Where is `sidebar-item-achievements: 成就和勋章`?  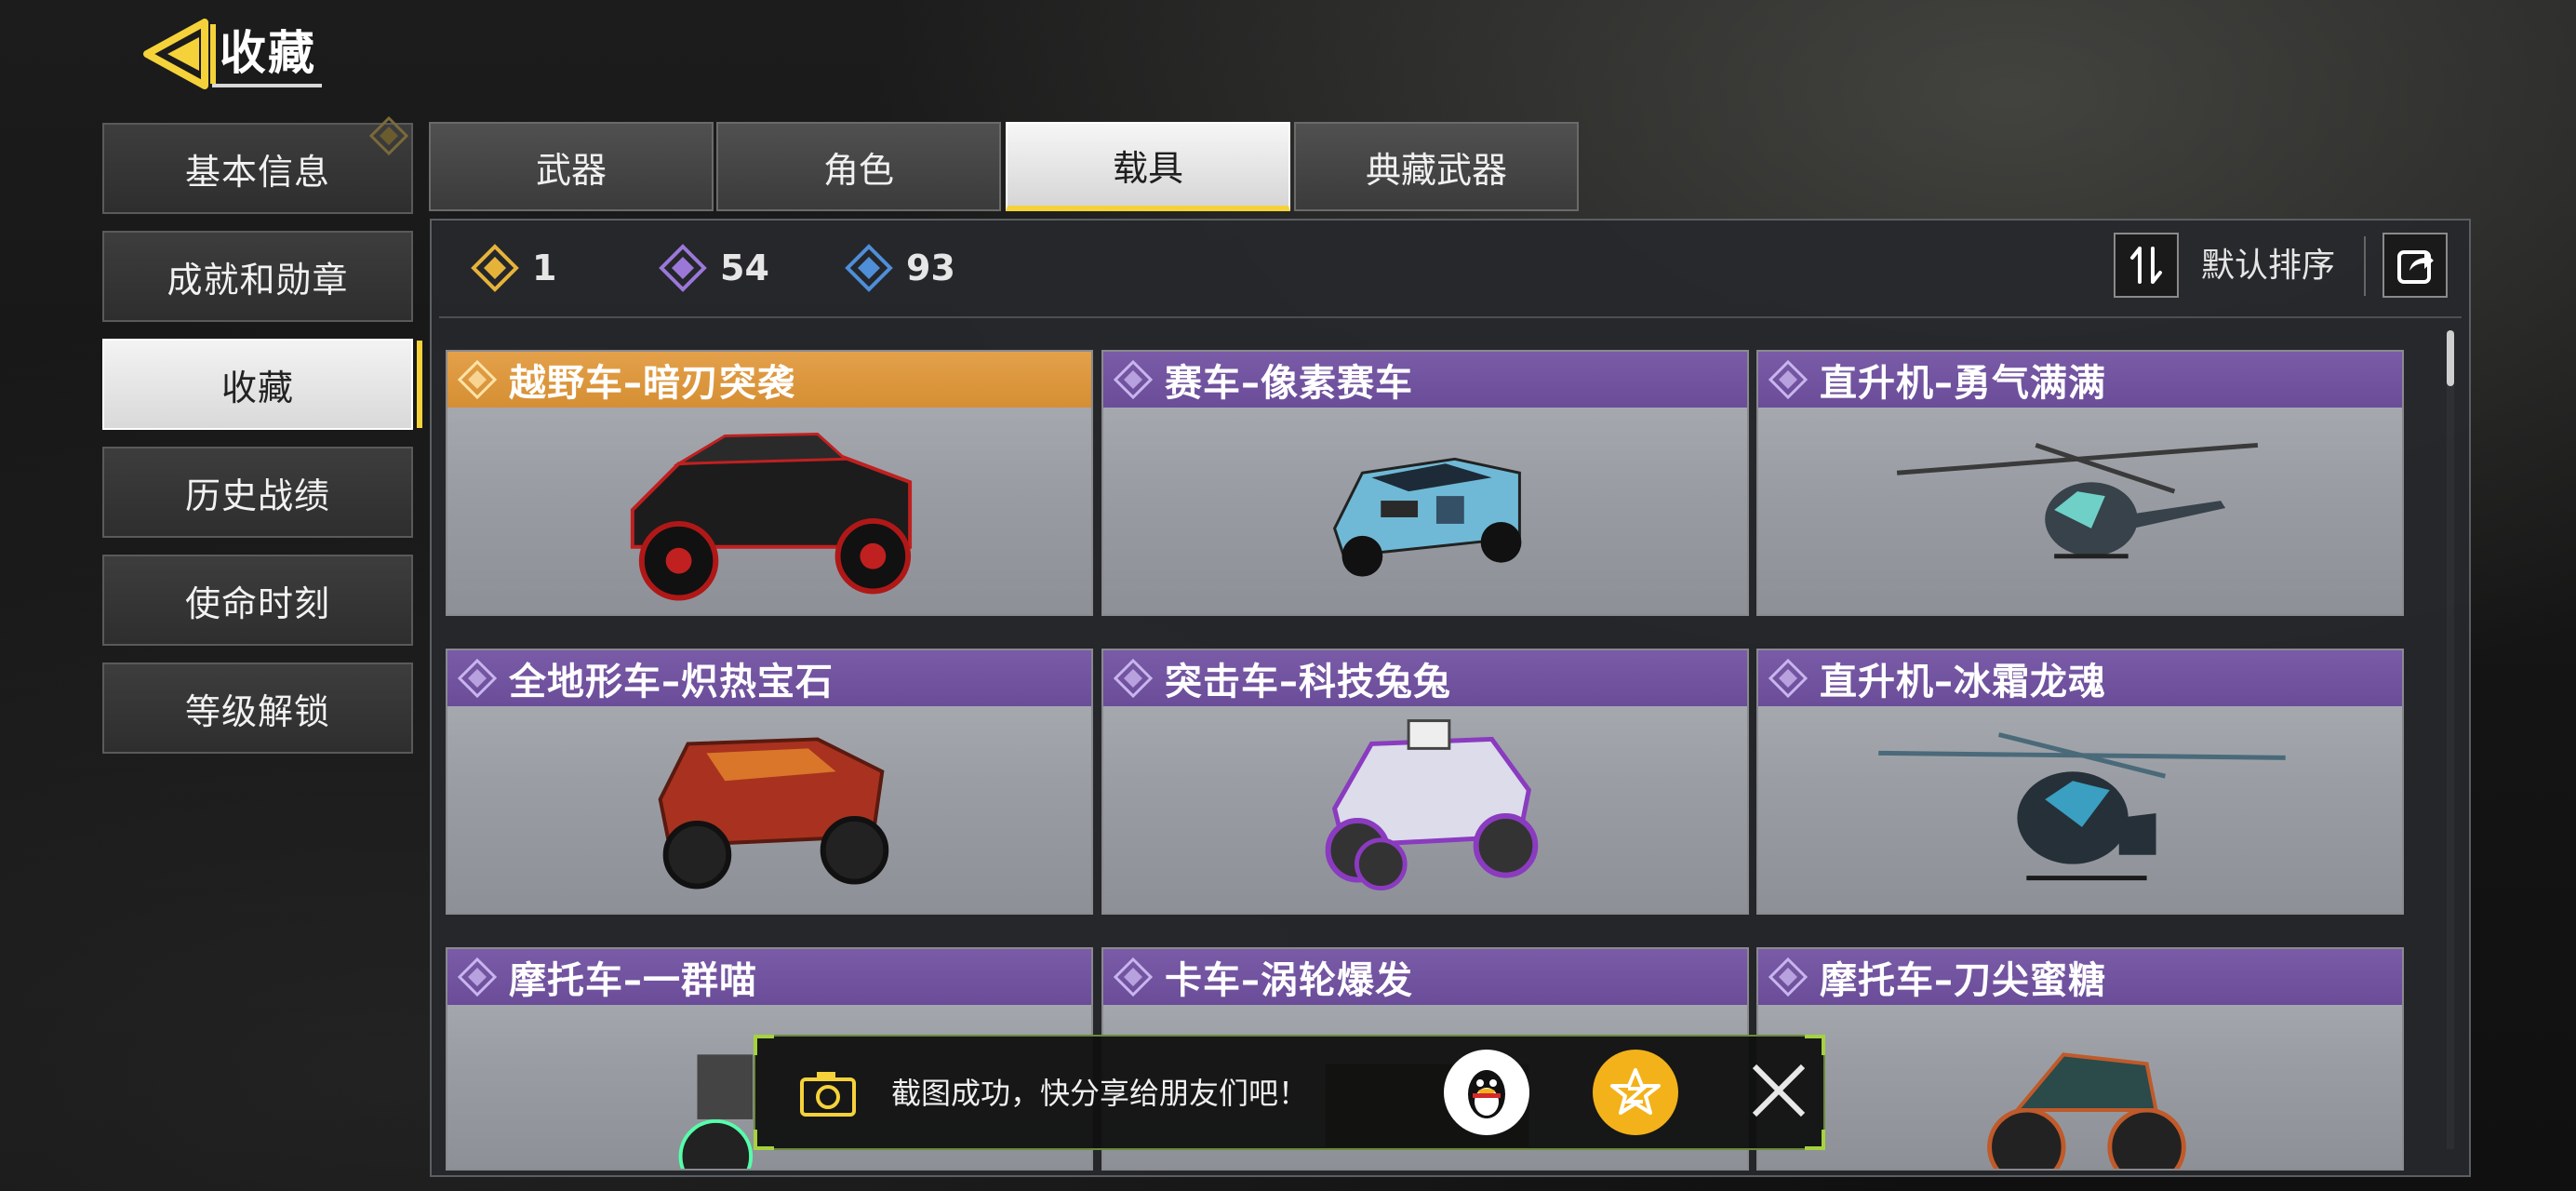 sidebar-item-achievements: 成就和勋章 is located at coordinates (257, 276).